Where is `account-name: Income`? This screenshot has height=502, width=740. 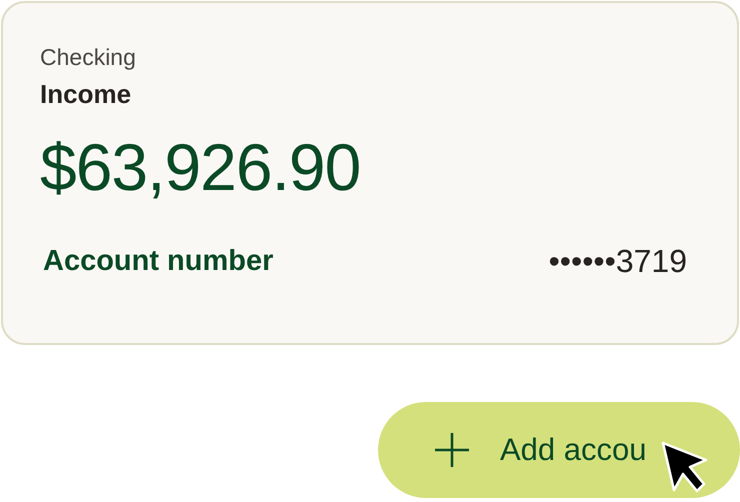
account-name: Income is located at coordinates (86, 94).